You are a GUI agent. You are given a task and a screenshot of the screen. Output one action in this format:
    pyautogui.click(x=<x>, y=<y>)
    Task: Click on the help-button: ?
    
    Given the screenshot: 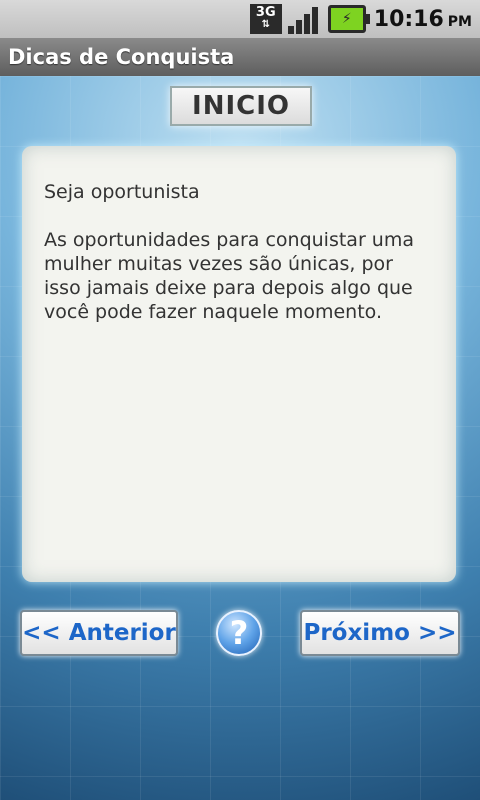 What is the action you would take?
    pyautogui.click(x=239, y=633)
    